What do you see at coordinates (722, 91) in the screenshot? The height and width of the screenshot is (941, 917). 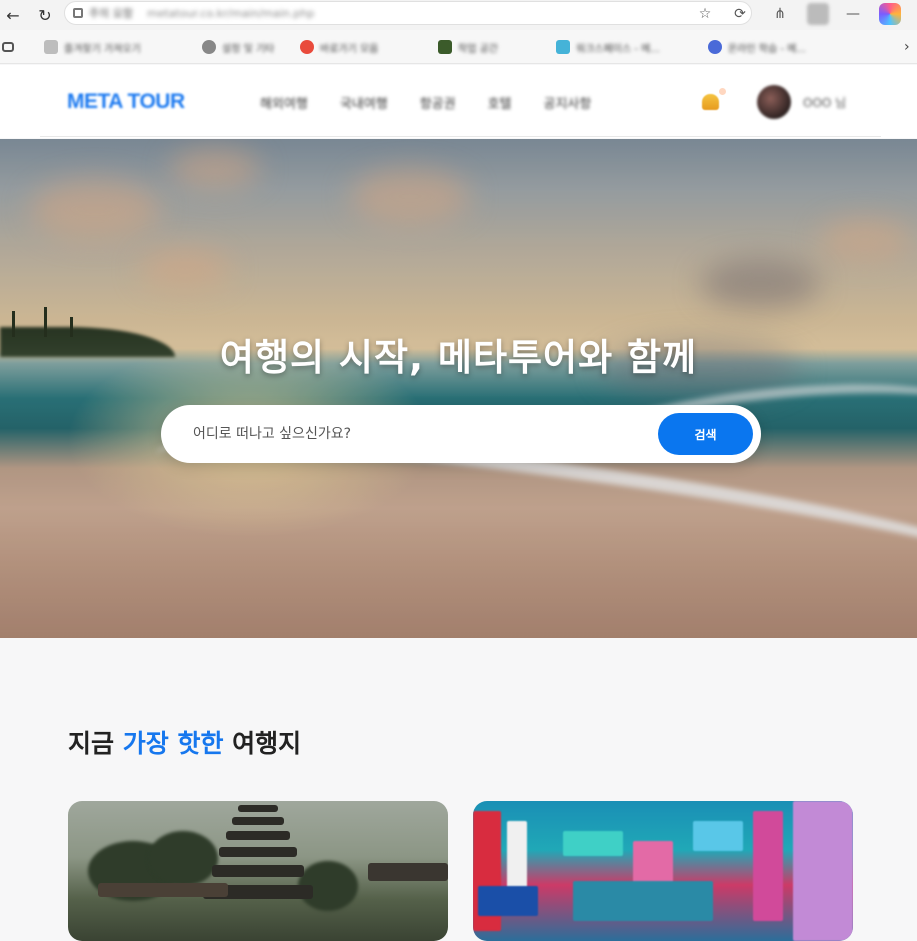 I see `notification-dot` at bounding box center [722, 91].